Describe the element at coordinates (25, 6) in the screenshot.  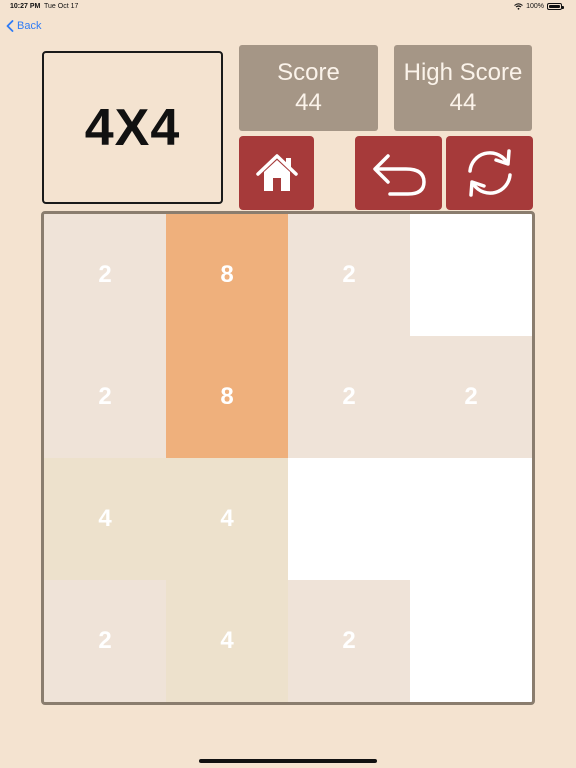
I see `status-time: 10:27 PM` at that location.